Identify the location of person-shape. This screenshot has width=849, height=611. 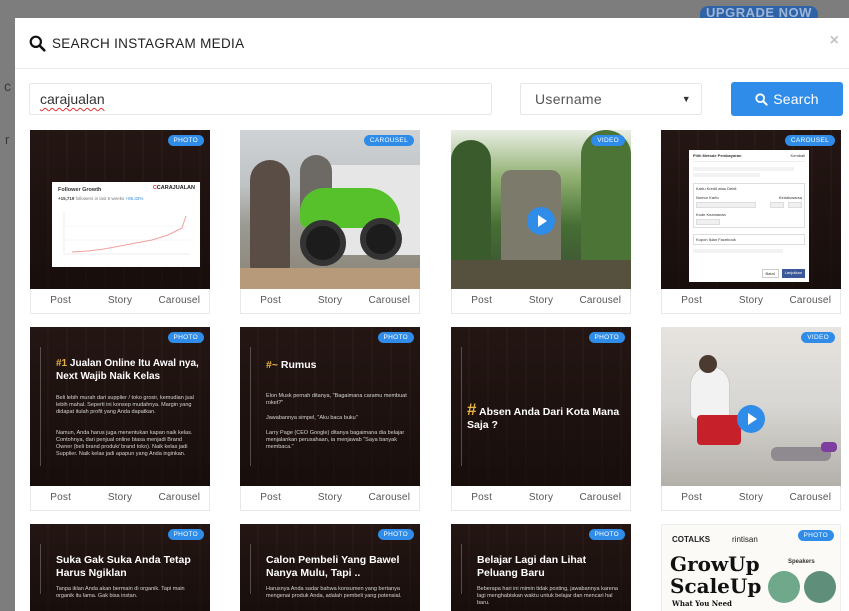
(270, 215).